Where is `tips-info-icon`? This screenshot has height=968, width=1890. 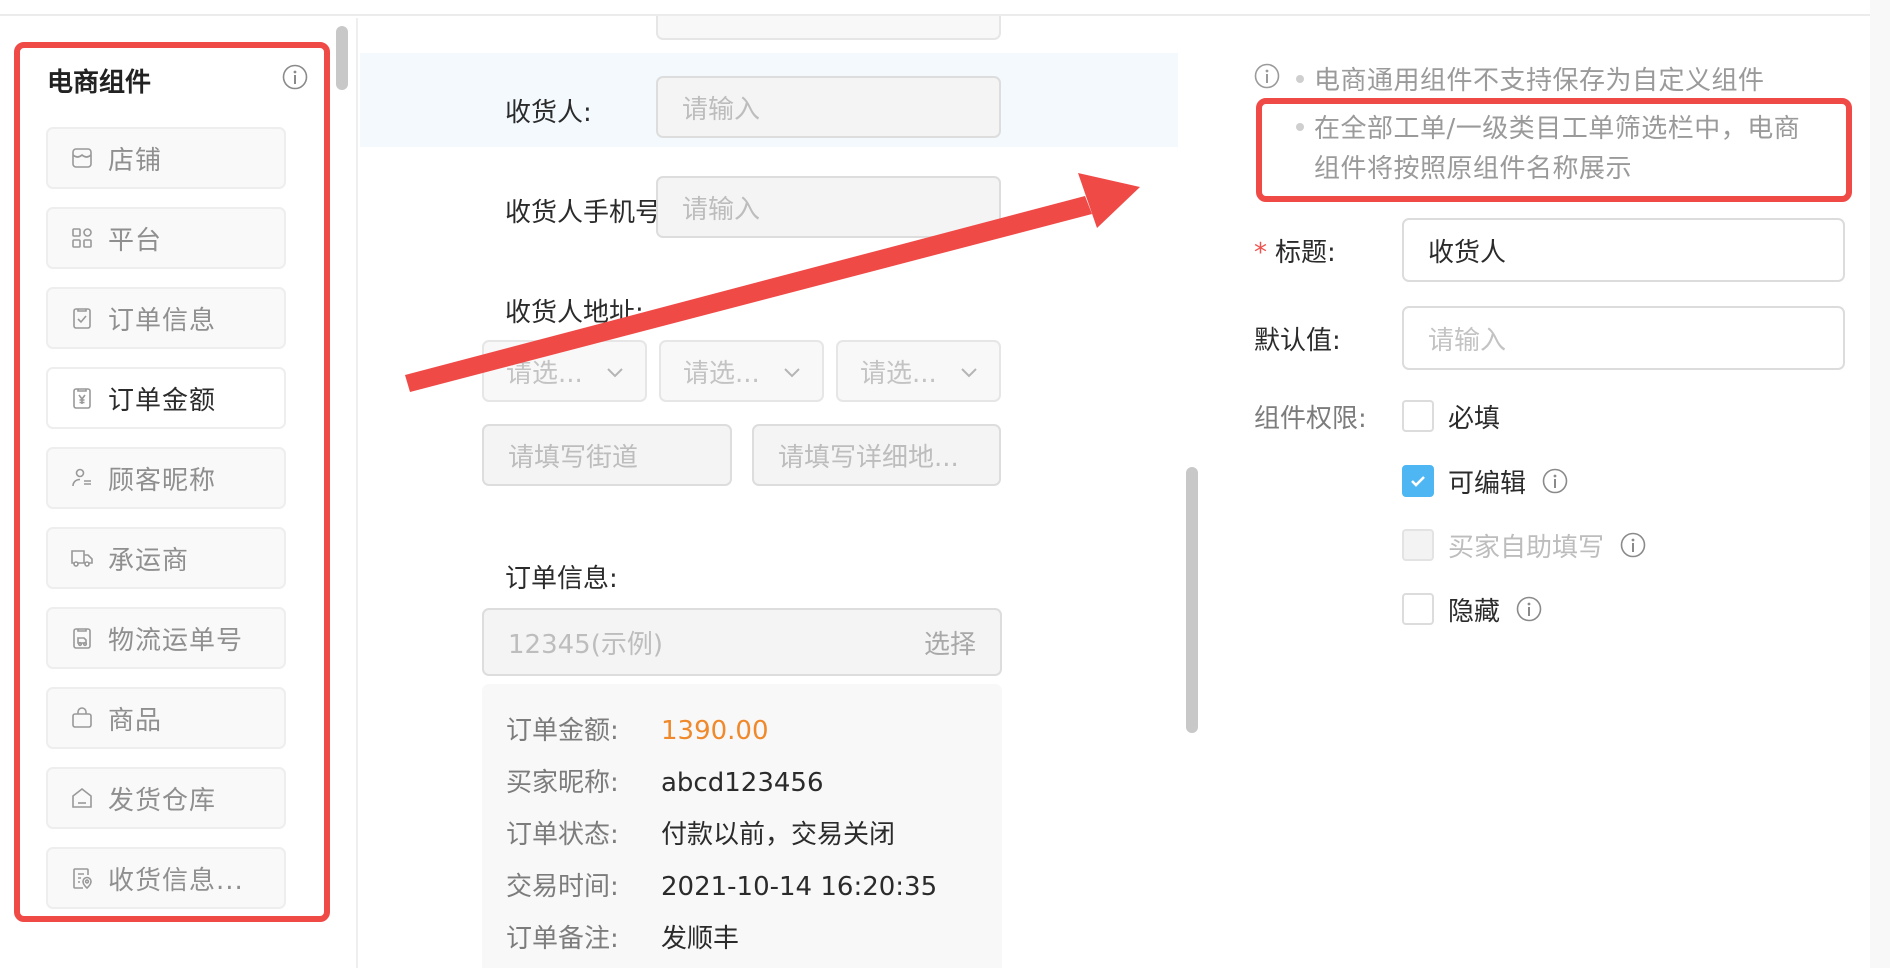
tips-info-icon is located at coordinates (1267, 76).